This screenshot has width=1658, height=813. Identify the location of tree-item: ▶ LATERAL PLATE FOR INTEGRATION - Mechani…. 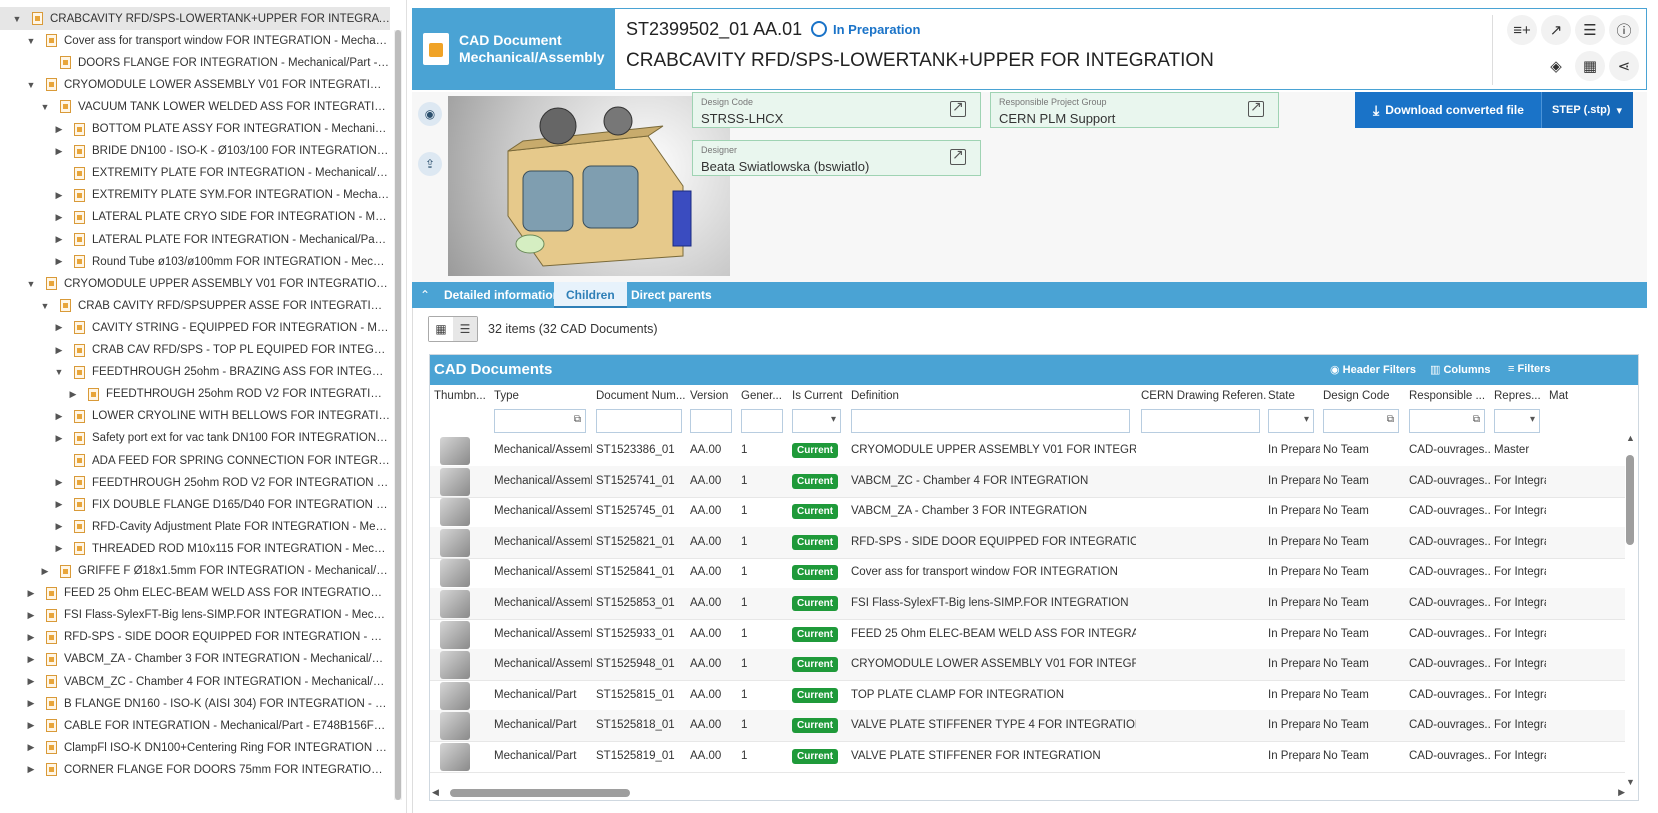
(195, 239).